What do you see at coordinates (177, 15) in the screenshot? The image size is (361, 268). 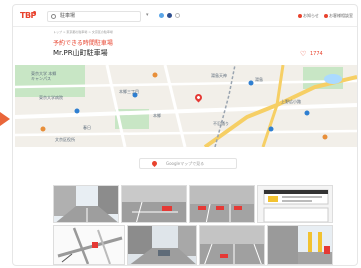 I see `line-icon` at bounding box center [177, 15].